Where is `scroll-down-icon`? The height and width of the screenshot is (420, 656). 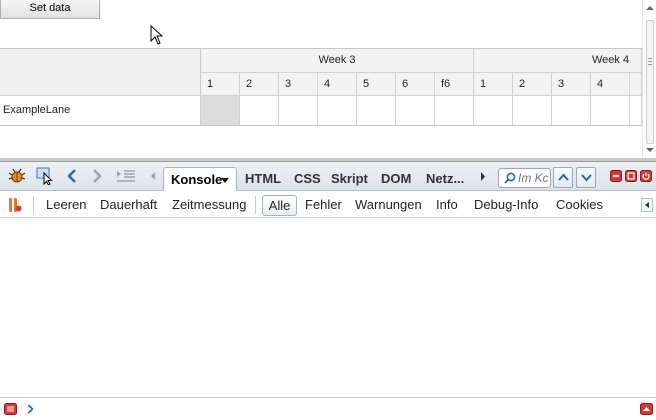 scroll-down-icon is located at coordinates (650, 150).